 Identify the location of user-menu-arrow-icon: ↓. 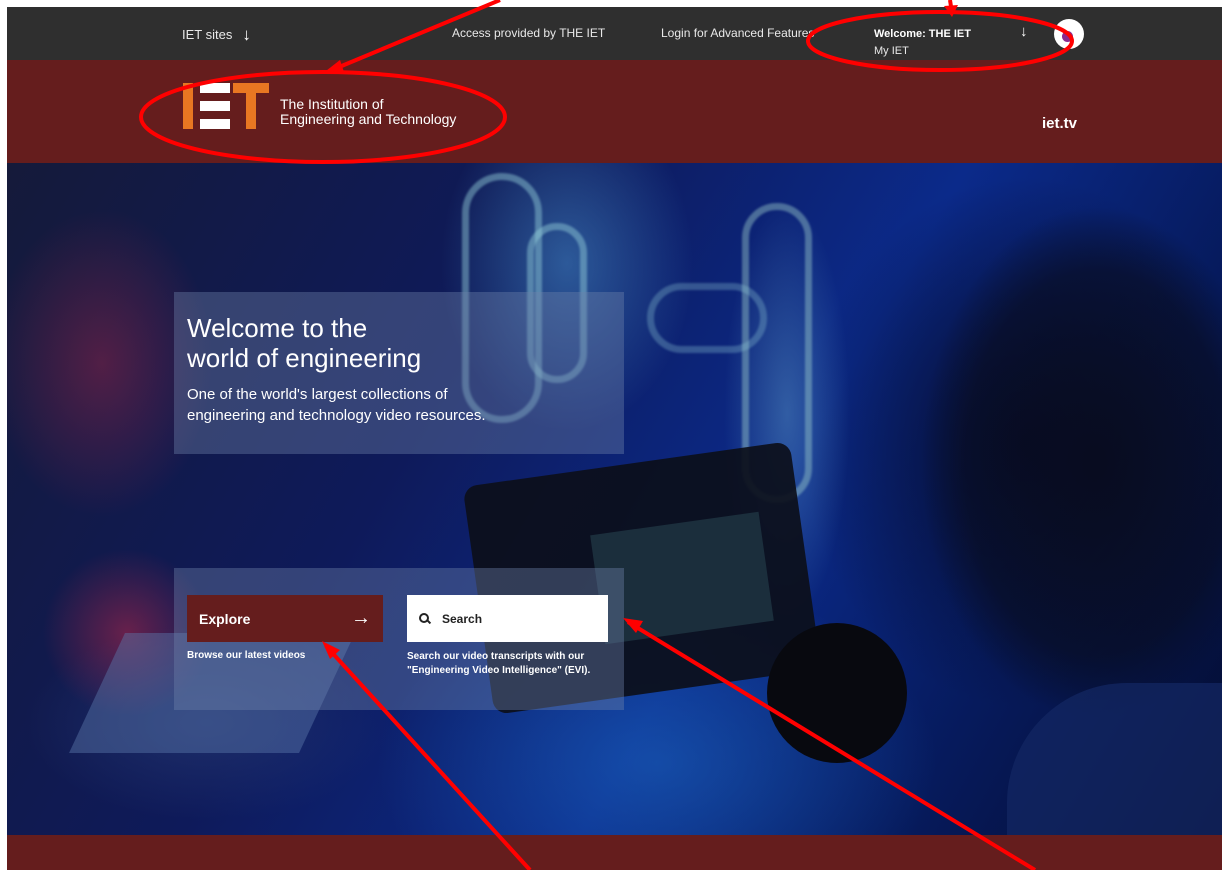
(1024, 31).